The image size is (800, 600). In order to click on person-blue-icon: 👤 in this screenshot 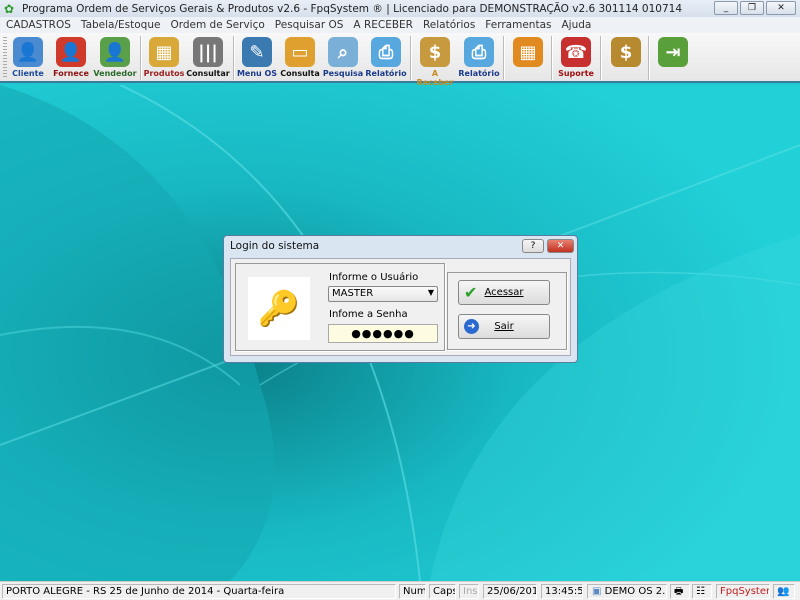, I will do `click(28, 52)`.